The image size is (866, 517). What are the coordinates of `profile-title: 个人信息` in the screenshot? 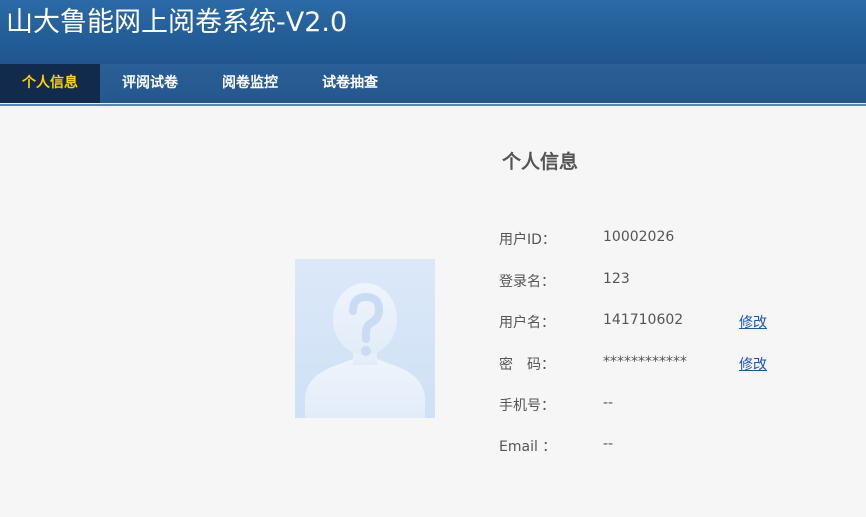 It's located at (540, 162).